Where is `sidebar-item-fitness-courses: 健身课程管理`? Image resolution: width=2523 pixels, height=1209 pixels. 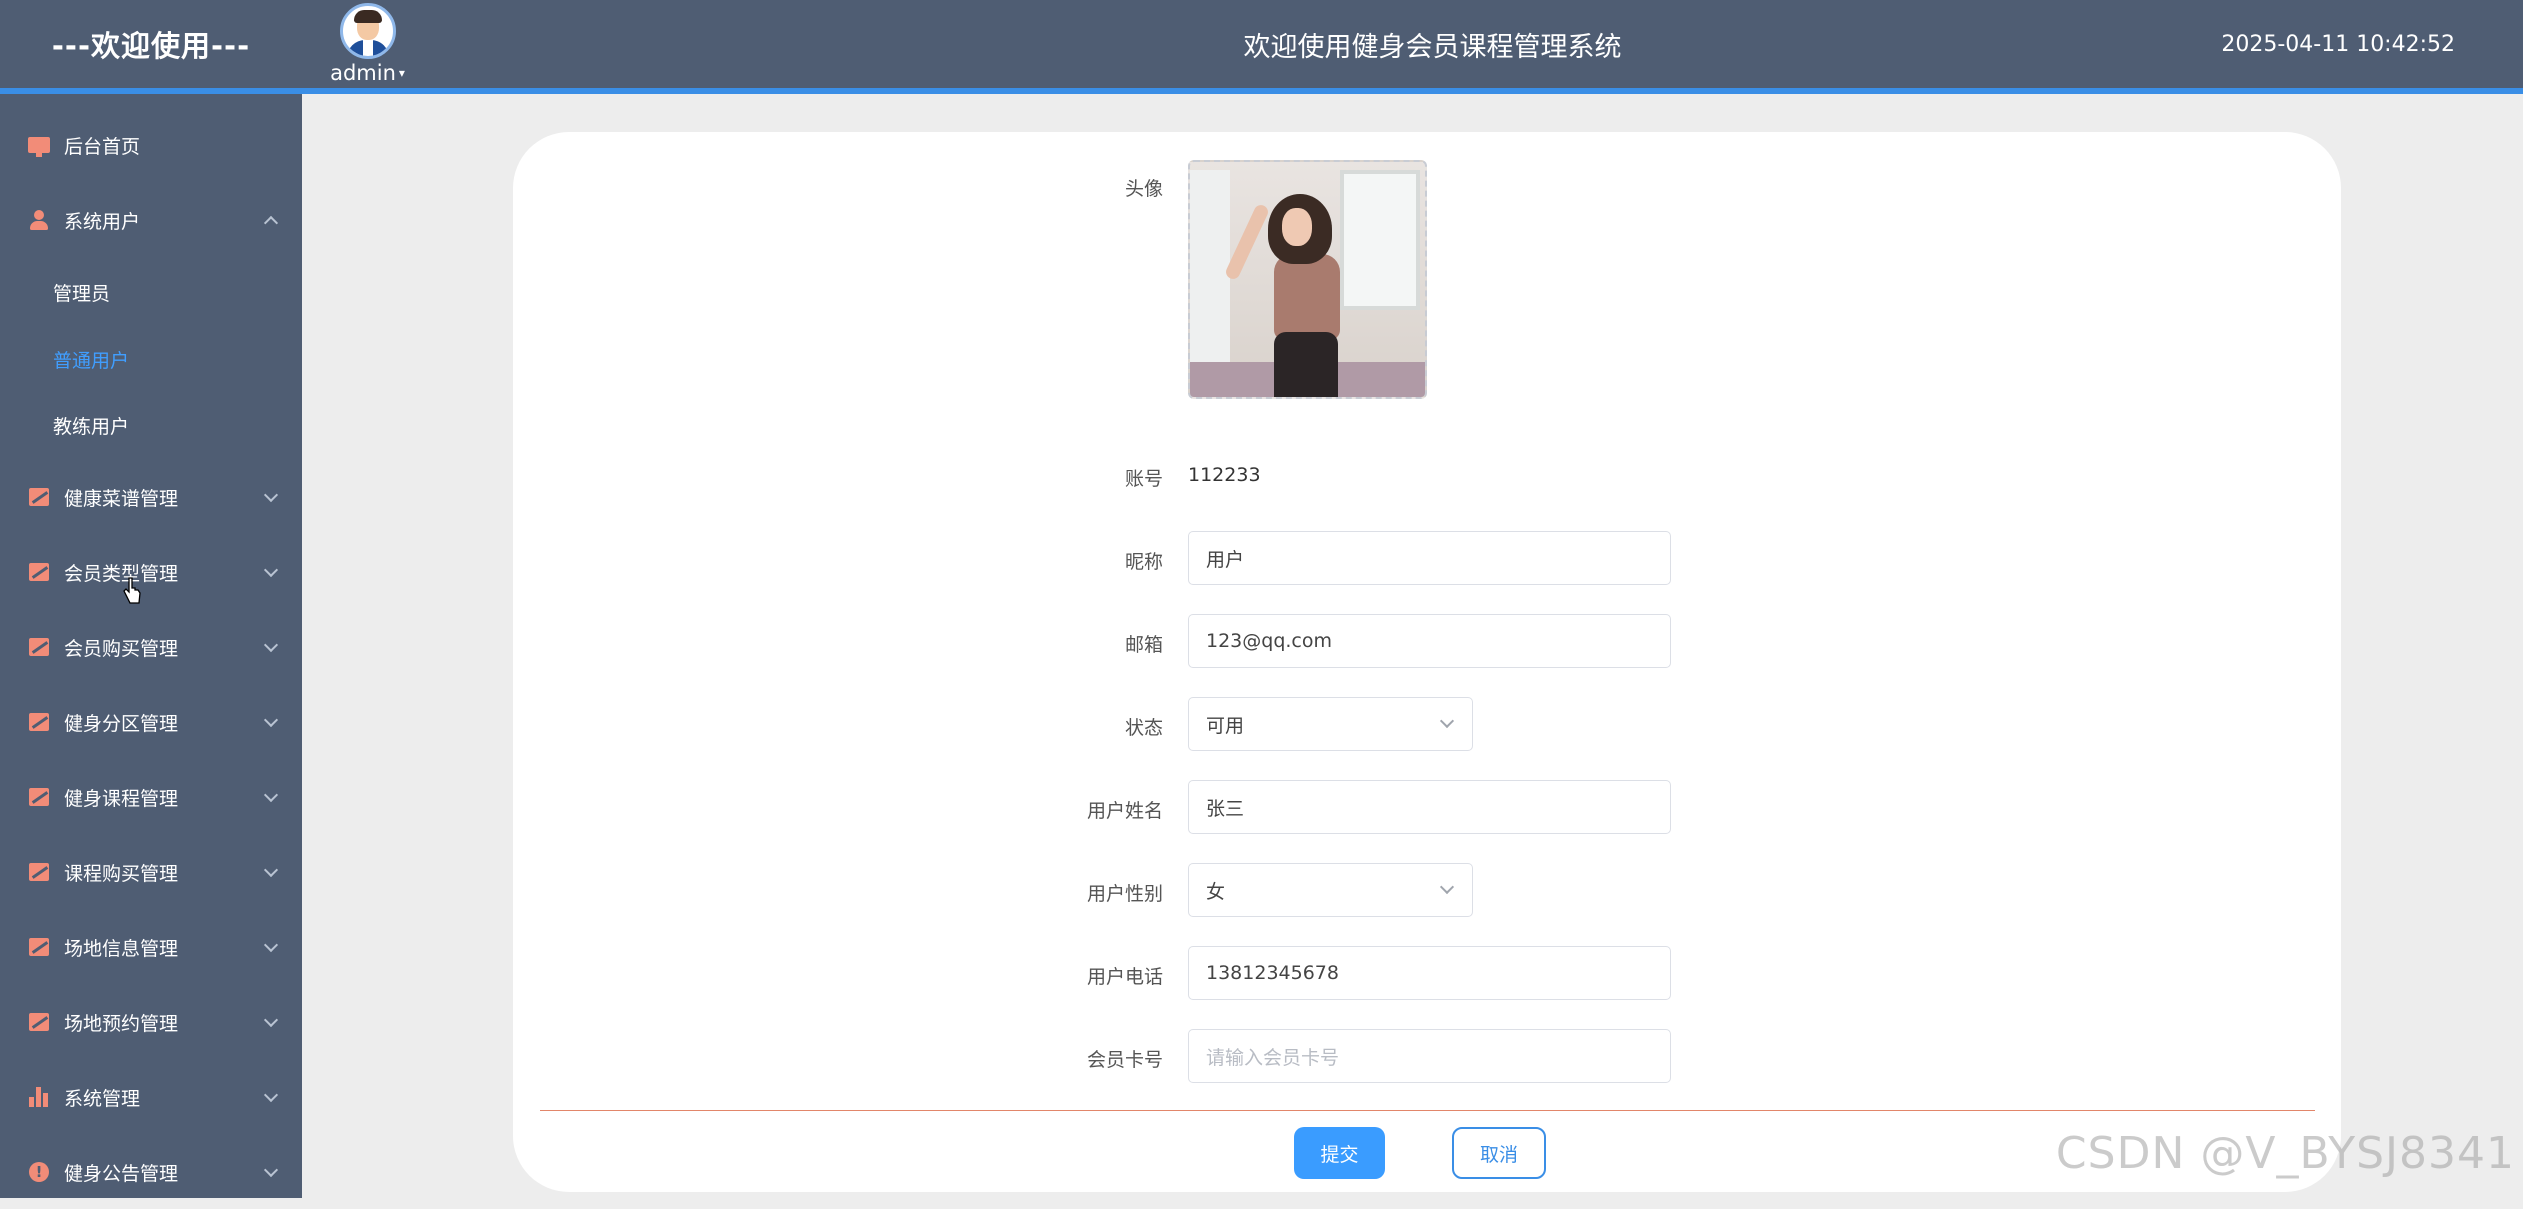
sidebar-item-fitness-courses: 健身课程管理 is located at coordinates (151, 797).